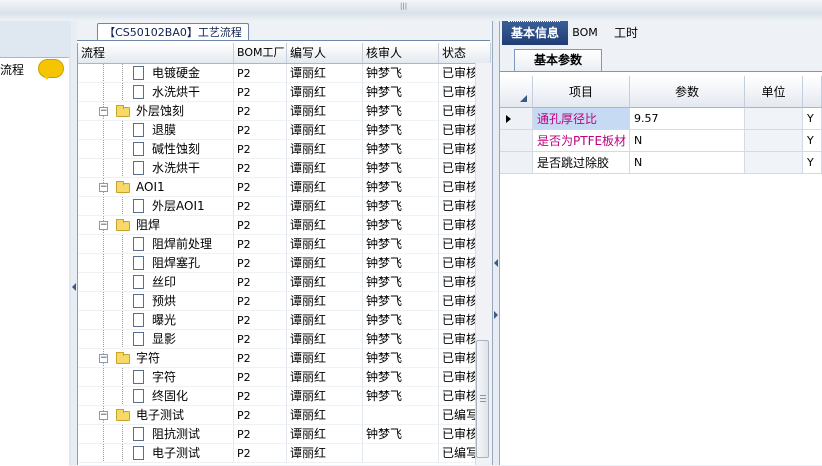 This screenshot has width=822, height=466. I want to click on params-header-item: 项目, so click(581, 92).